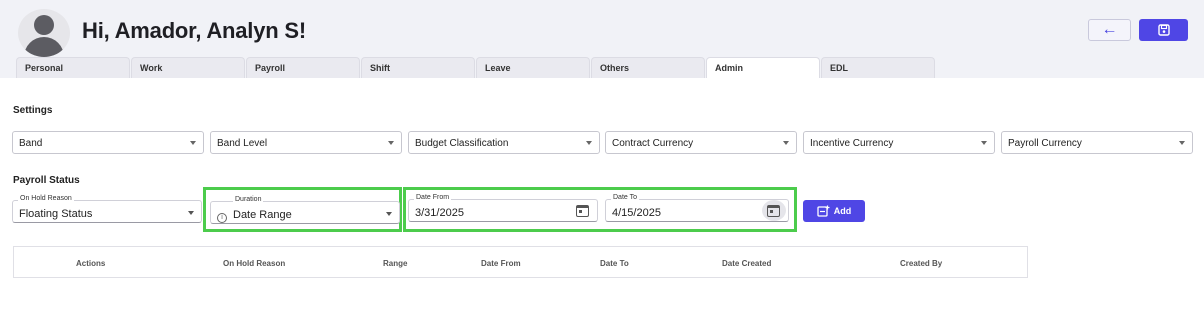 Image resolution: width=1204 pixels, height=329 pixels. What do you see at coordinates (90, 263) in the screenshot?
I see `column-header-actions: Actions` at bounding box center [90, 263].